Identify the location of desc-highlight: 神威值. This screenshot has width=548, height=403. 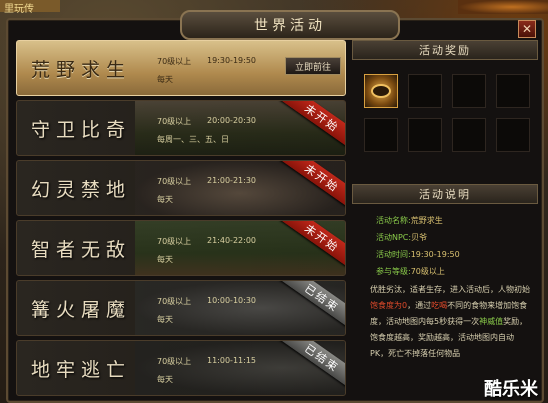
(491, 321).